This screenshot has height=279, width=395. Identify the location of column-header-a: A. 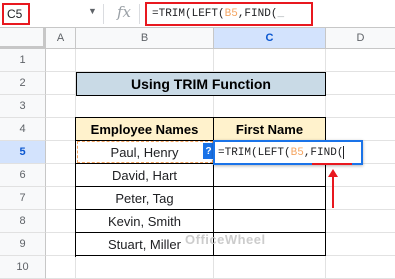
(61, 38).